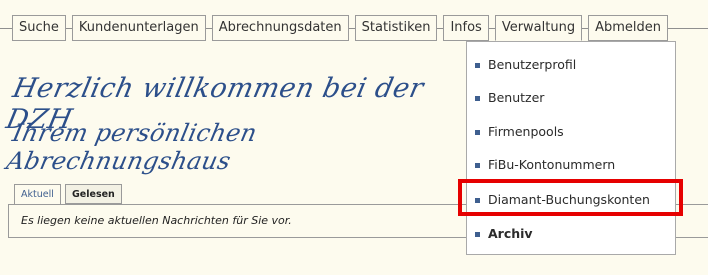 Image resolution: width=708 pixels, height=275 pixels. Describe the element at coordinates (526, 131) in the screenshot. I see `menu-item-label: Firmenpools` at that location.